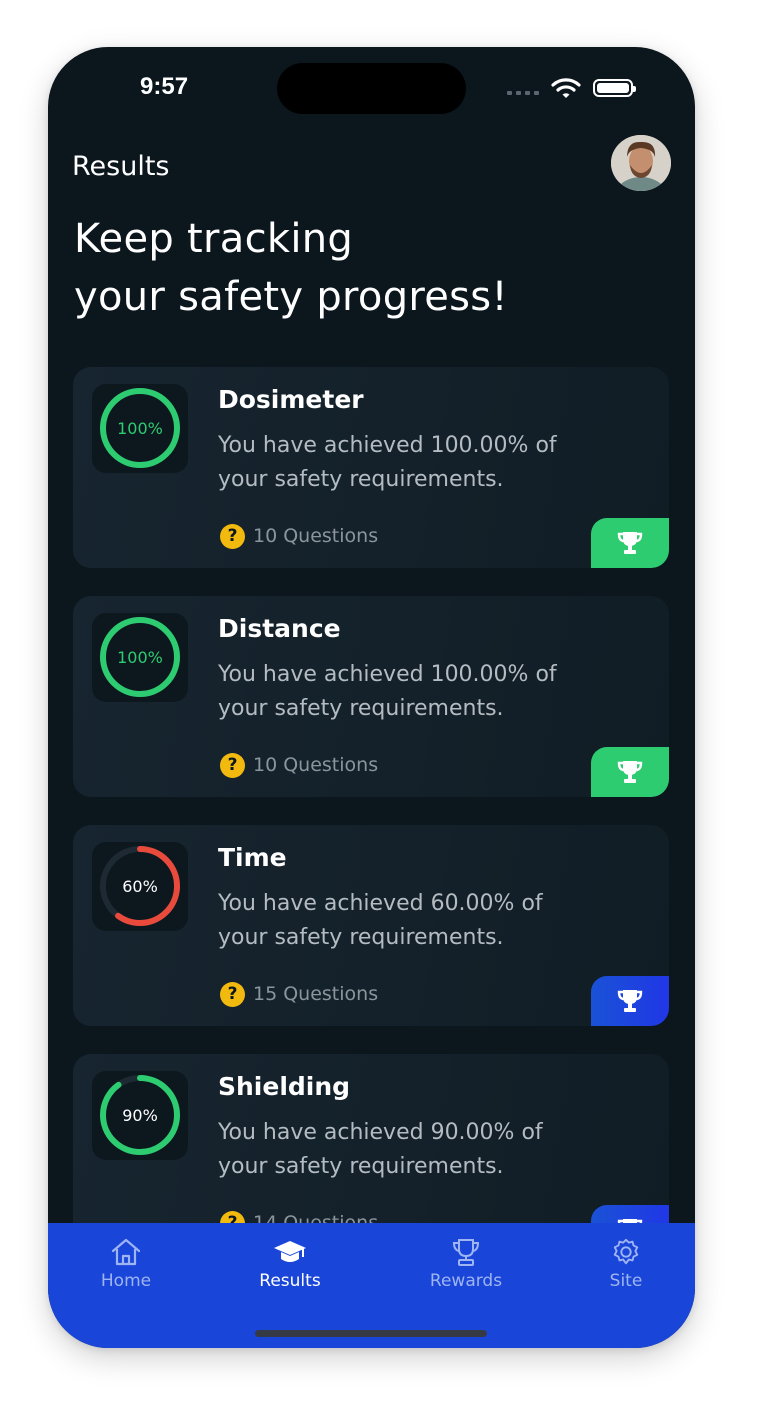 The height and width of the screenshot is (1413, 760). I want to click on progress-ring: 60%, so click(140, 886).